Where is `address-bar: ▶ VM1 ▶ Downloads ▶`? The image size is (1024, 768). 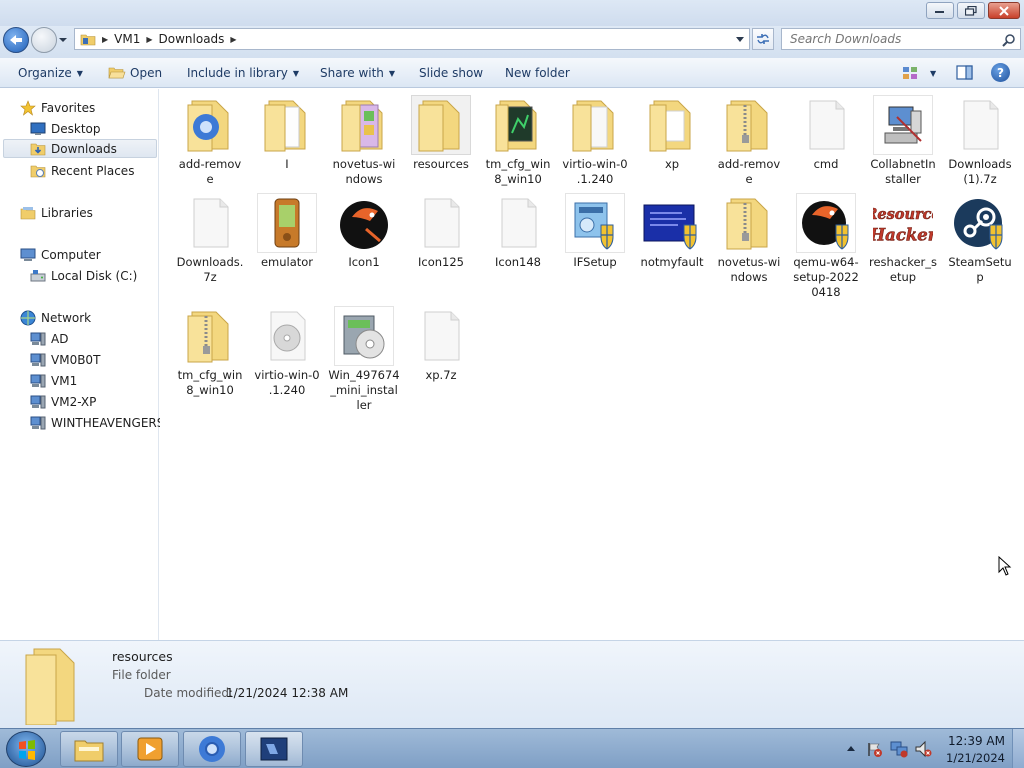 address-bar: ▶ VM1 ▶ Downloads ▶ is located at coordinates (412, 39).